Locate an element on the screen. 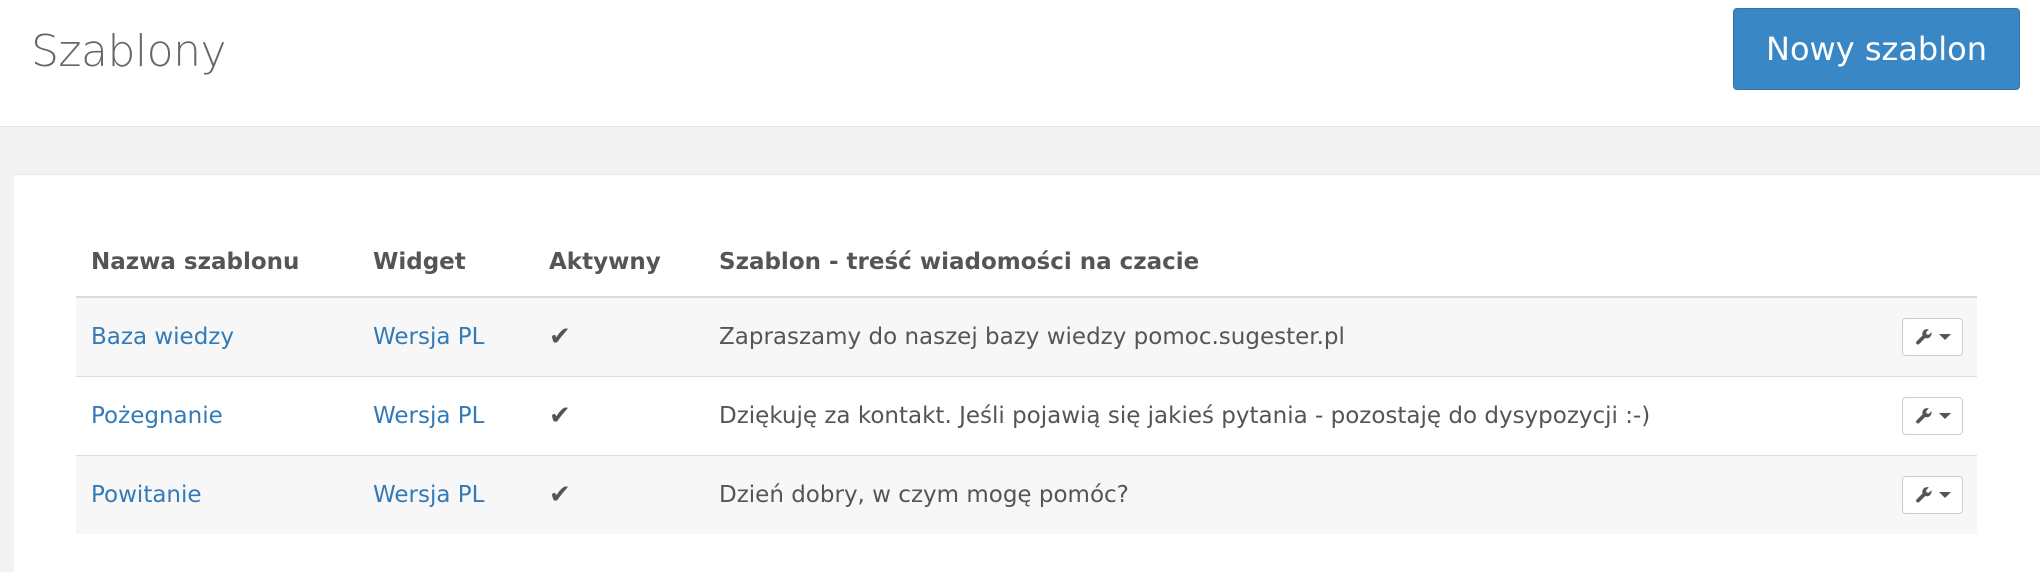 The width and height of the screenshot is (2040, 572). template-name-cell: Baza wiedzy is located at coordinates (217, 336).